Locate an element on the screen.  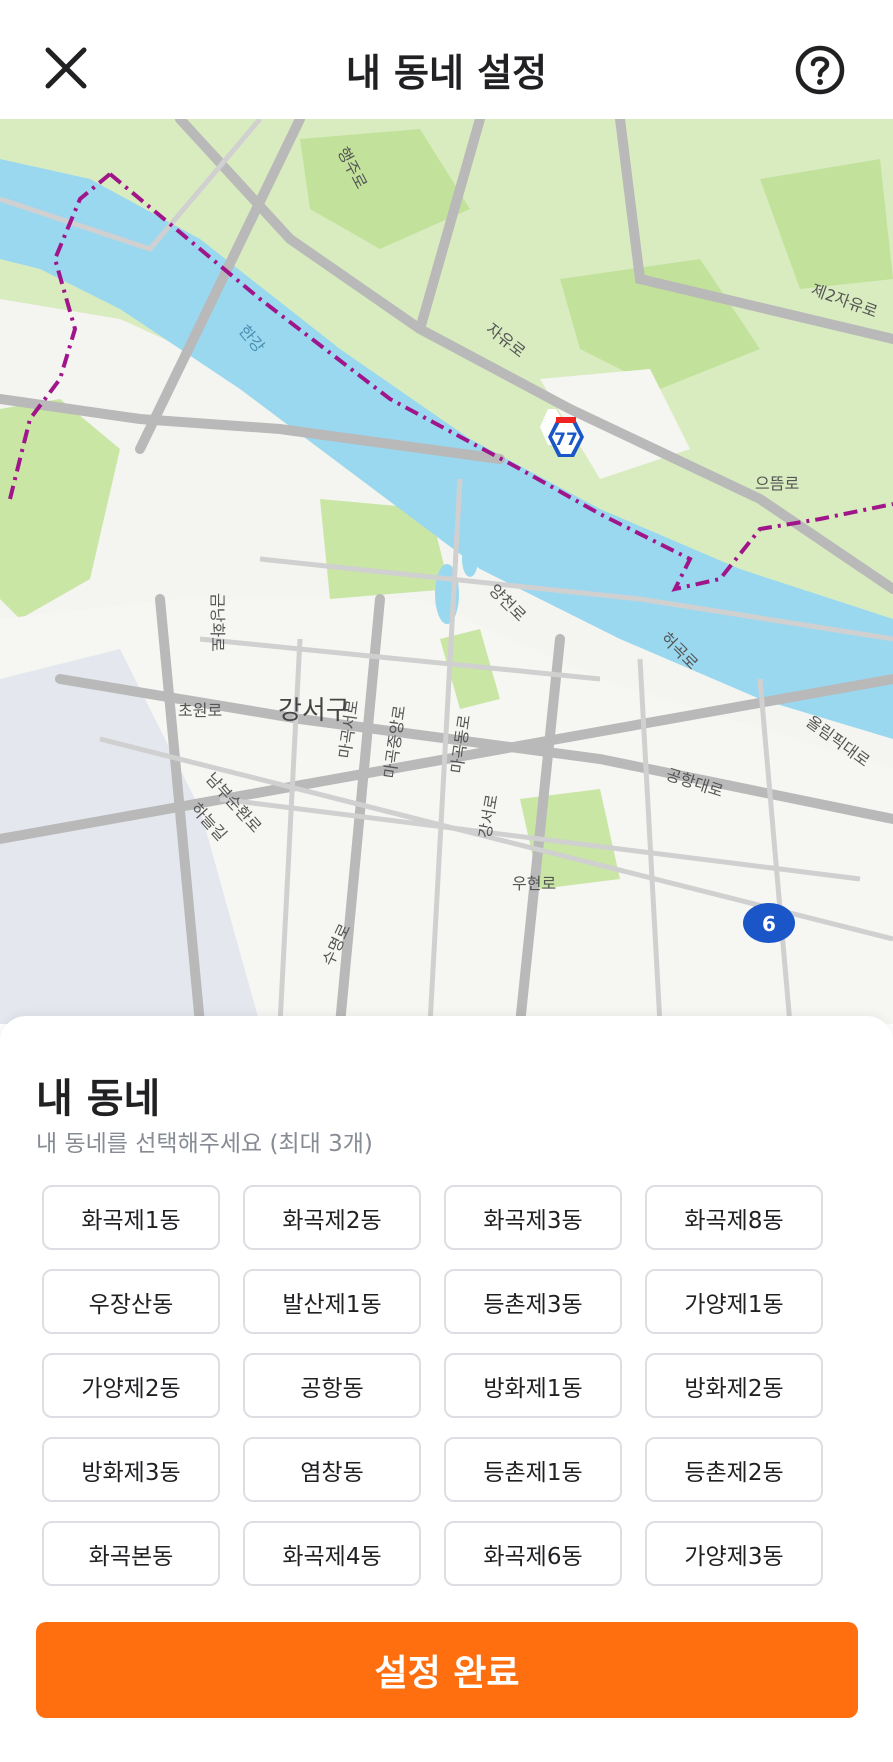
neighborhood-chip: 화곡제8동 is located at coordinates (734, 1217).